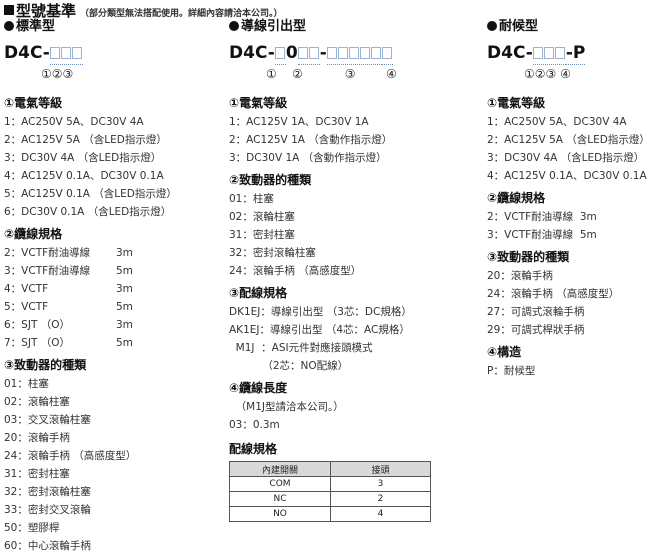 This screenshot has height=555, width=650. I want to click on cable-type: 7：SJT （O）, so click(37, 343).